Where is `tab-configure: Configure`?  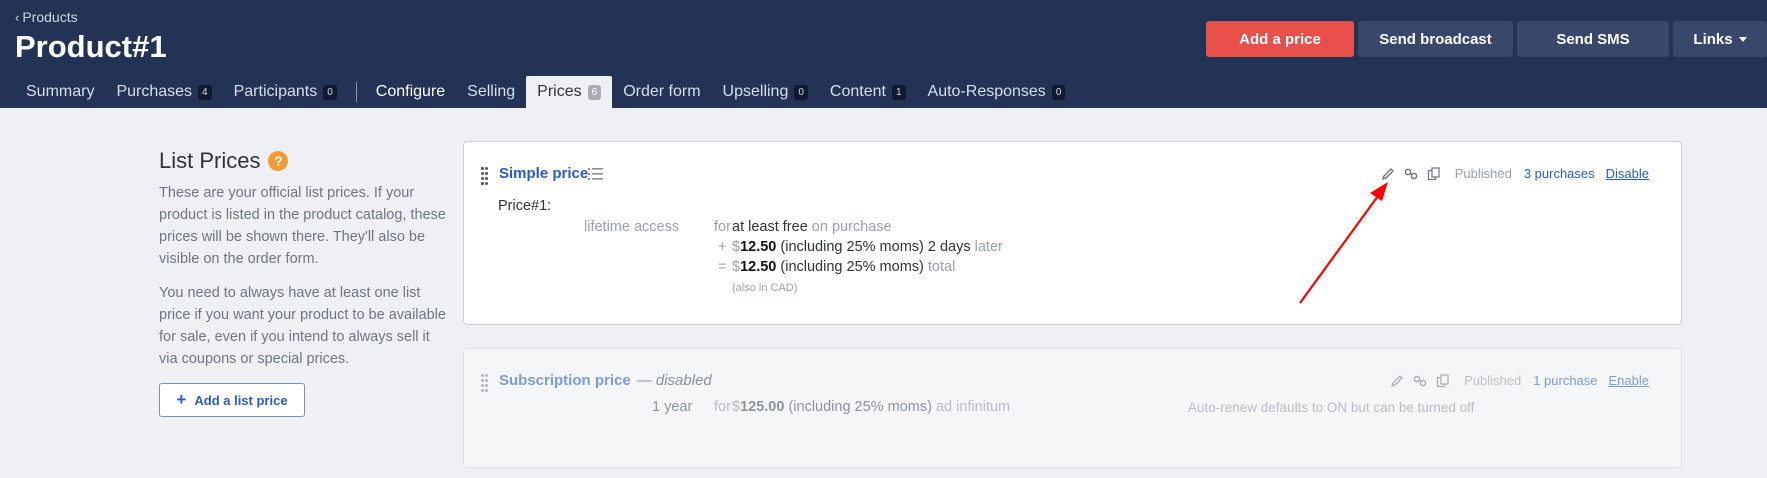
tab-configure: Configure is located at coordinates (410, 92).